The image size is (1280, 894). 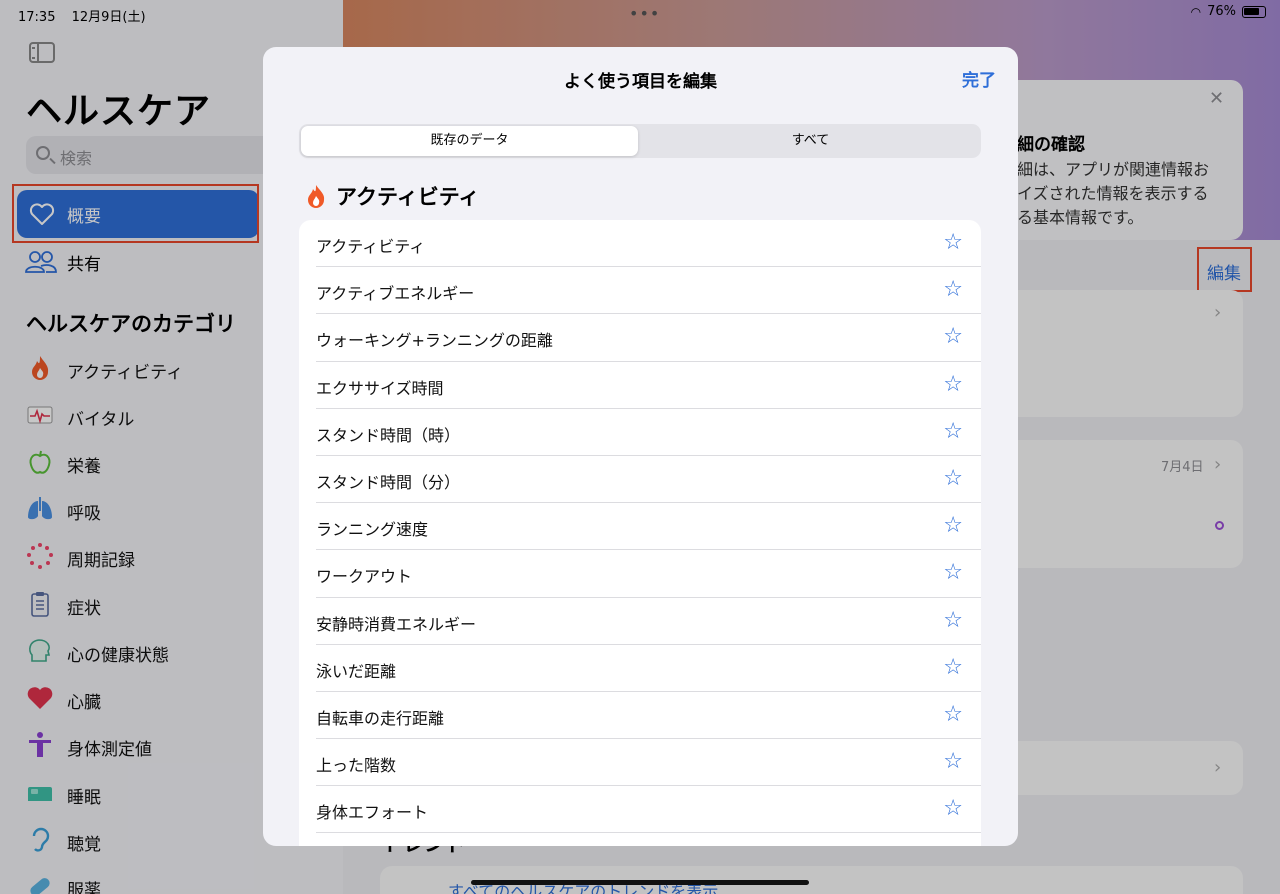 What do you see at coordinates (380, 718) in the screenshot?
I see `list-item-label: 自転車の走行距離` at bounding box center [380, 718].